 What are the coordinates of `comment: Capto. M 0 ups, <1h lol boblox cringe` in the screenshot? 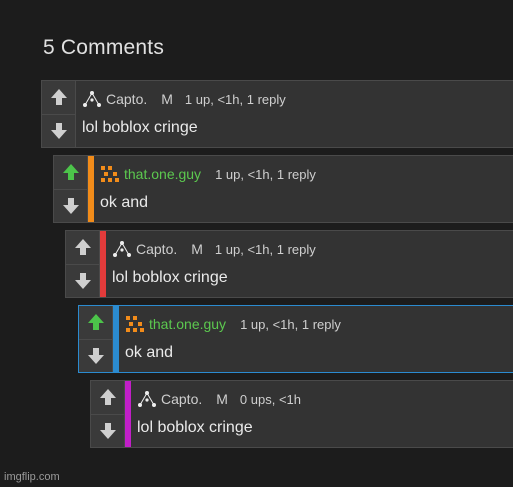 It's located at (301, 414).